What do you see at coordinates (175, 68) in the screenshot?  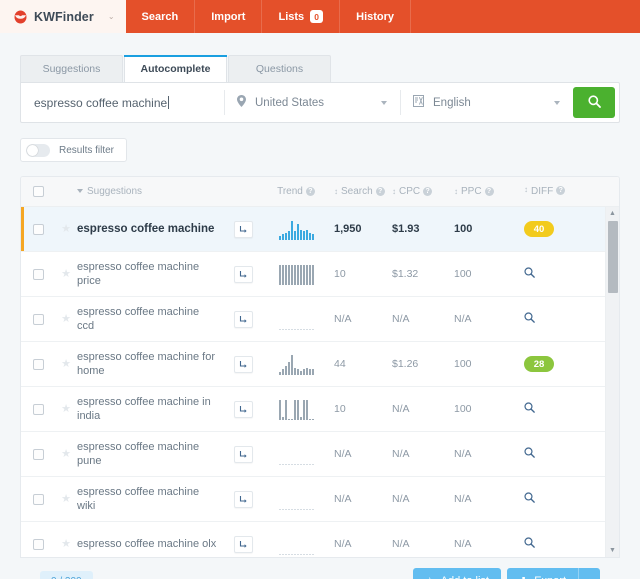 I see `tab-autocomplete: Autocomplete` at bounding box center [175, 68].